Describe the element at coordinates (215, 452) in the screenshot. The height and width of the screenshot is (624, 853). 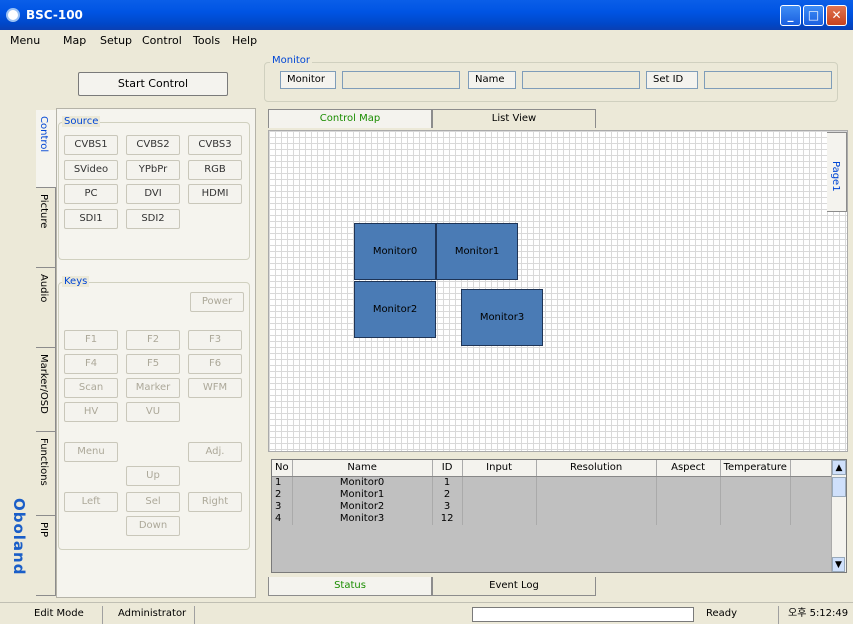
I see `adj-button: Adj.` at that location.